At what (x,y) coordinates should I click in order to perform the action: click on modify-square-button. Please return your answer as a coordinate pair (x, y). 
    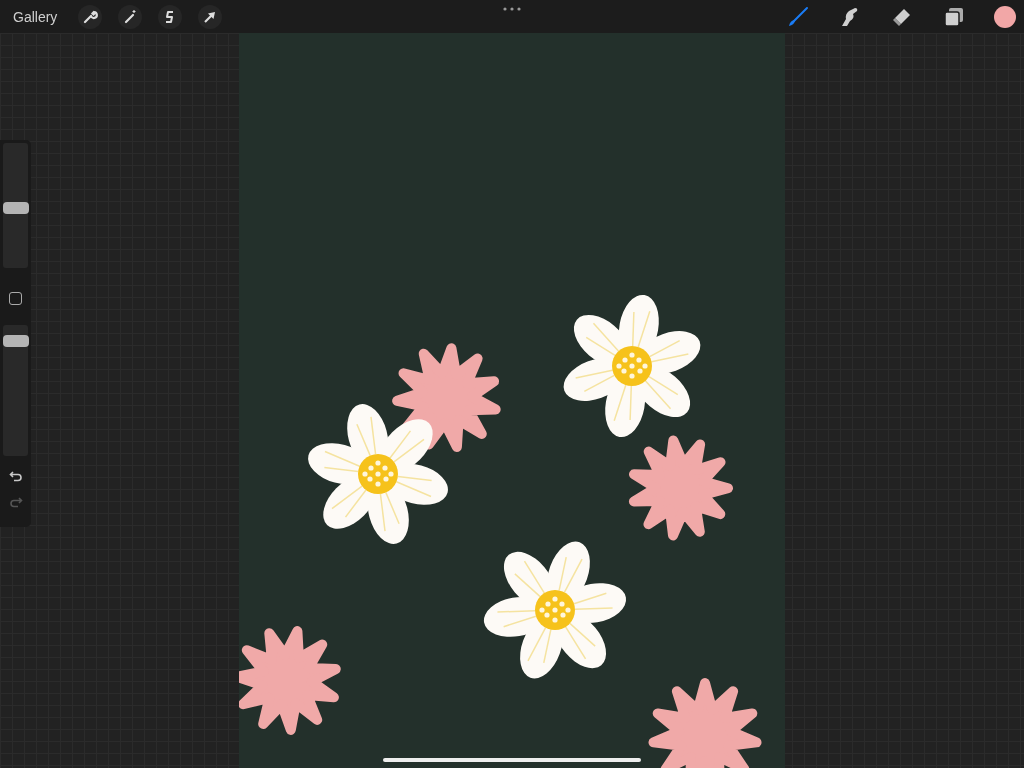
    Looking at the image, I should click on (15, 298).